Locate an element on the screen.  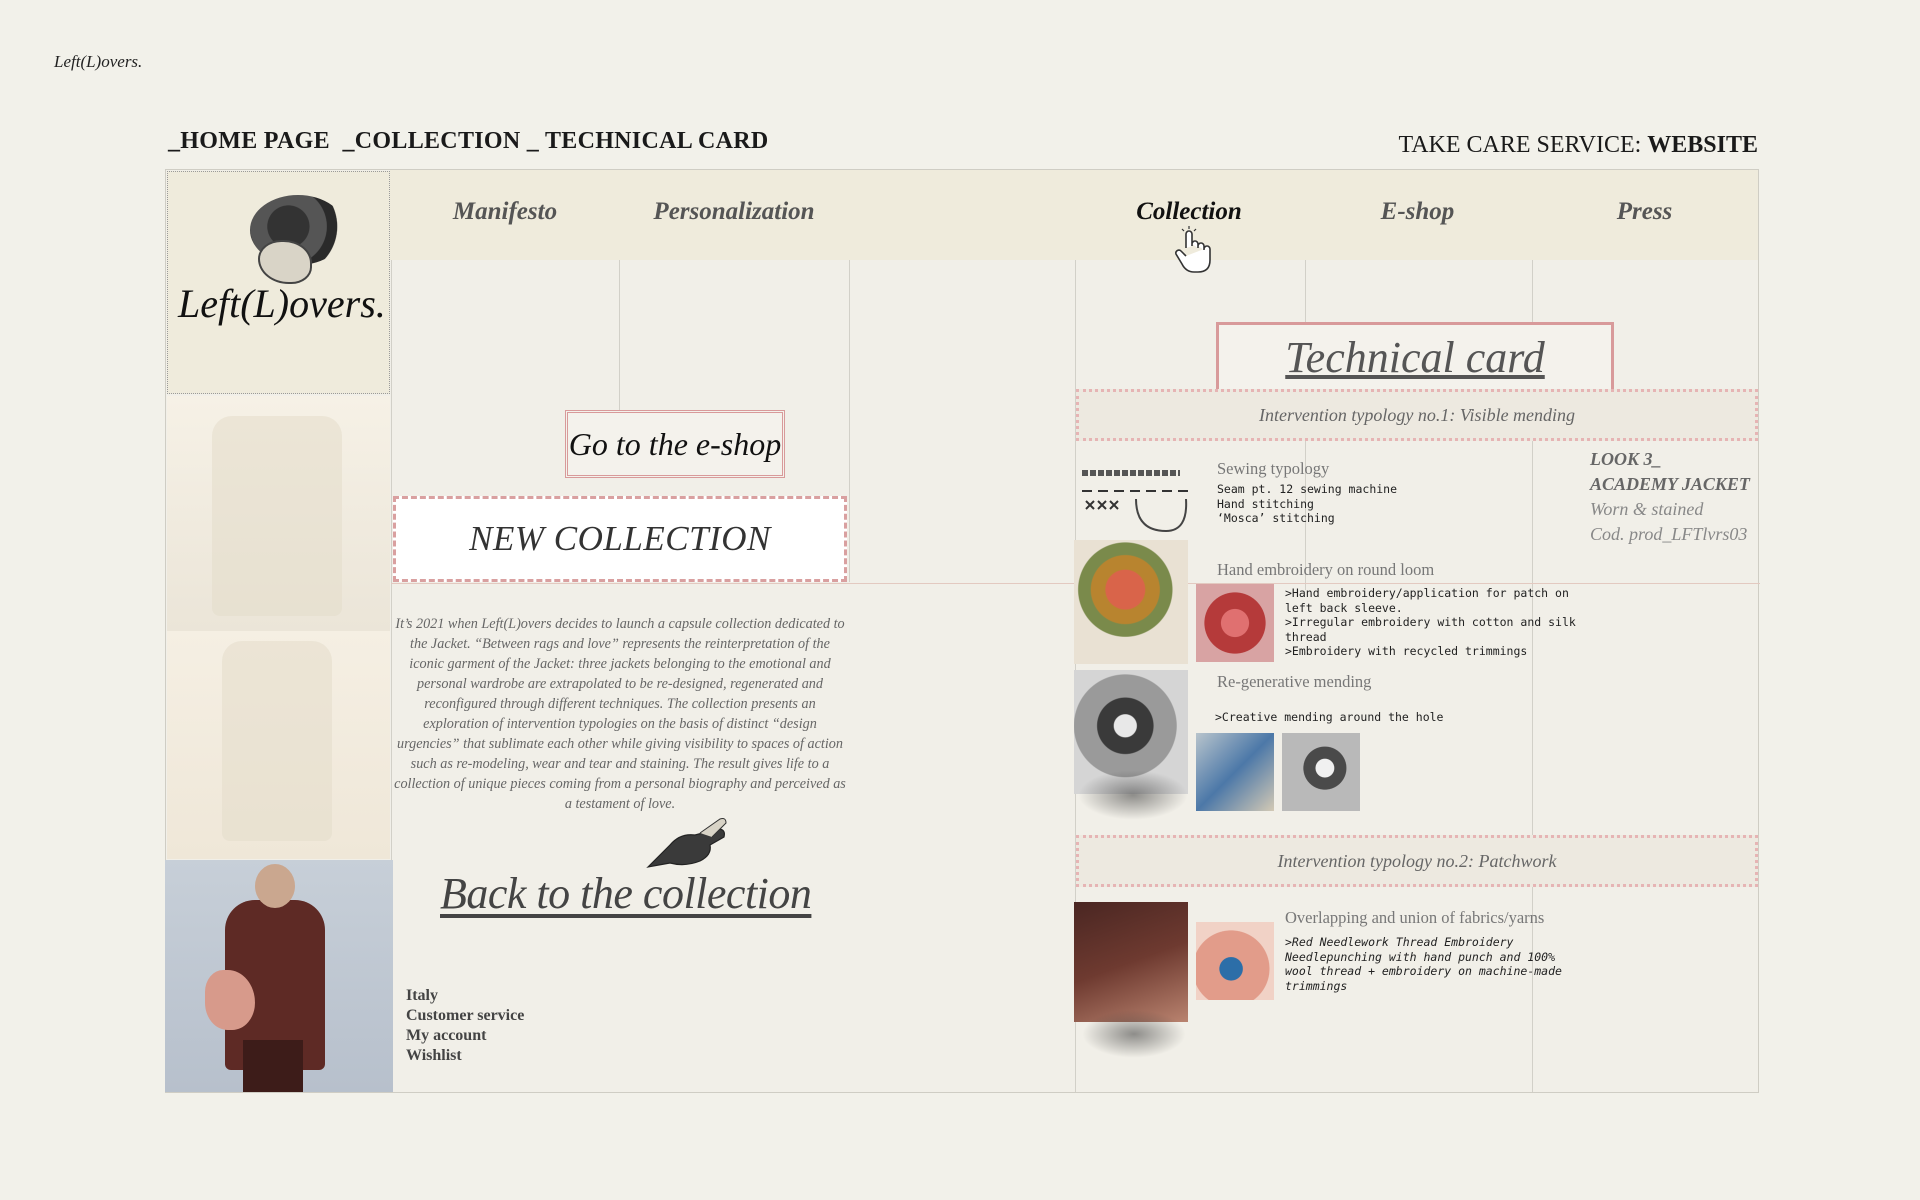
regenerative-title: Re-generative mending is located at coordinates (1294, 681).